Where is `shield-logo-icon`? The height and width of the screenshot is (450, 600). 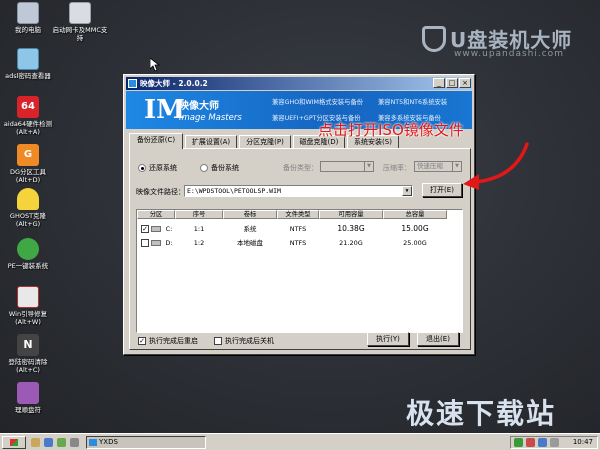
shield-logo-icon is located at coordinates (434, 39).